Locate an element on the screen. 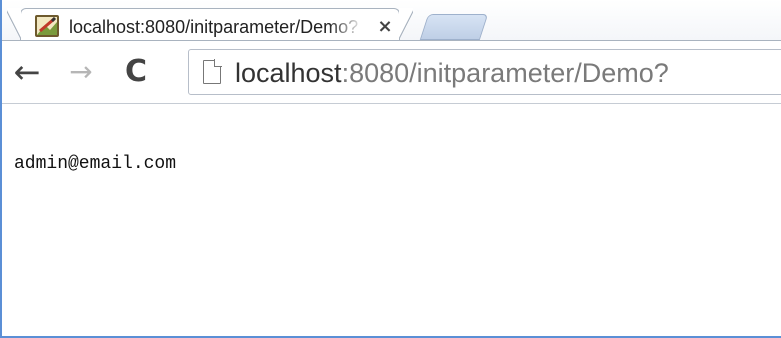  page-body-text: admin@email.com is located at coordinates (95, 164).